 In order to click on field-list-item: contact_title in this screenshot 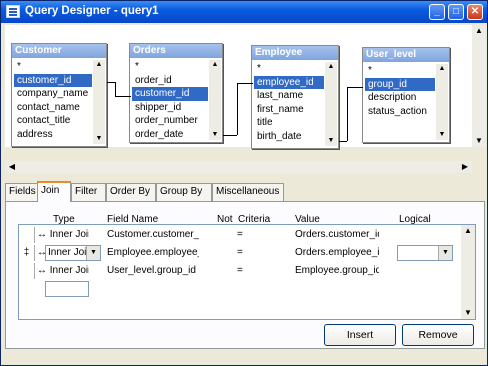, I will do `click(53, 121)`.